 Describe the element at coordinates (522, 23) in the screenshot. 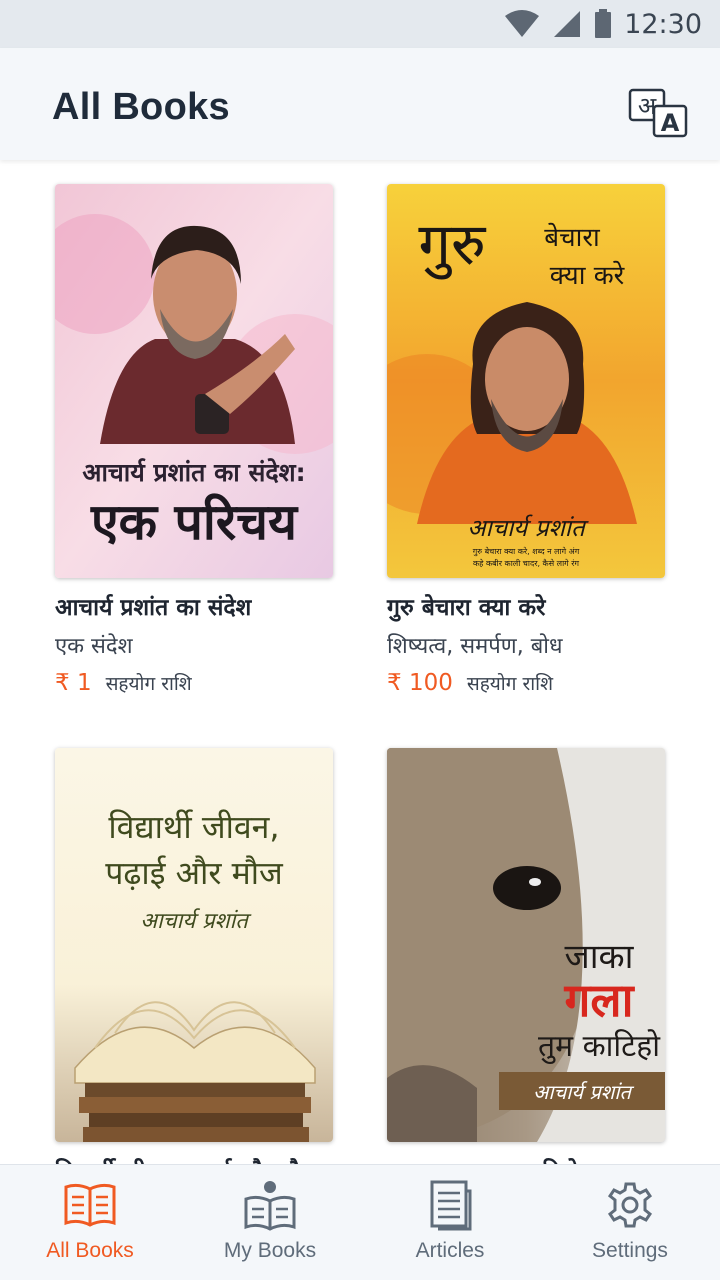

I see `wifi-icon` at that location.